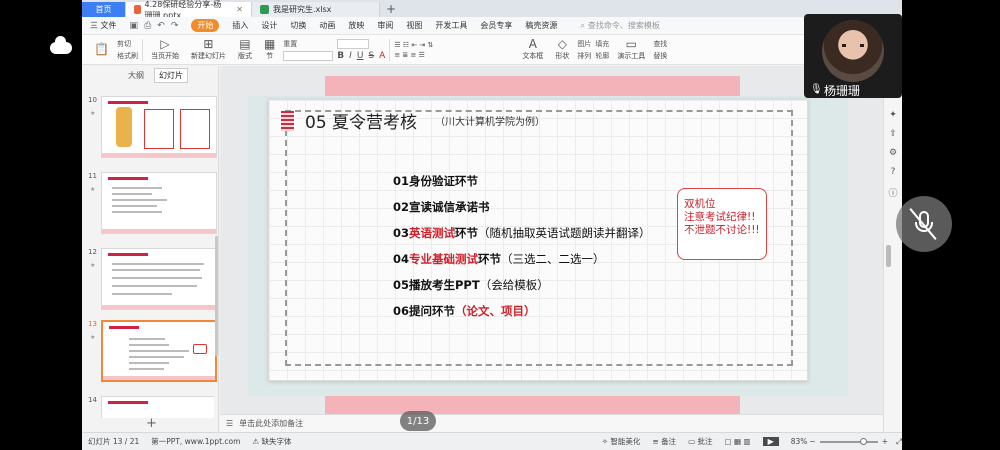 Image resolution: width=1000 pixels, height=450 pixels. What do you see at coordinates (584, 50) in the screenshot?
I see `picture-group: 图片 排列` at bounding box center [584, 50].